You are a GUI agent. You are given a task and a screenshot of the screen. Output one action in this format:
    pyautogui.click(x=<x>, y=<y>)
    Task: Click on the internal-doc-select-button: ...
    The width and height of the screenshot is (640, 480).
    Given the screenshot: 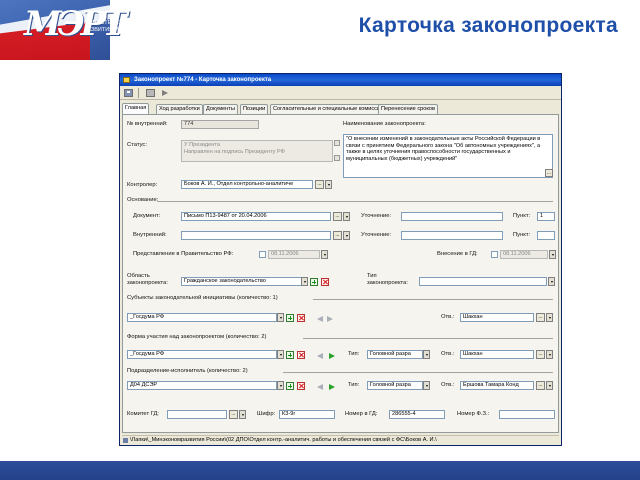 What is the action you would take?
    pyautogui.click(x=337, y=235)
    